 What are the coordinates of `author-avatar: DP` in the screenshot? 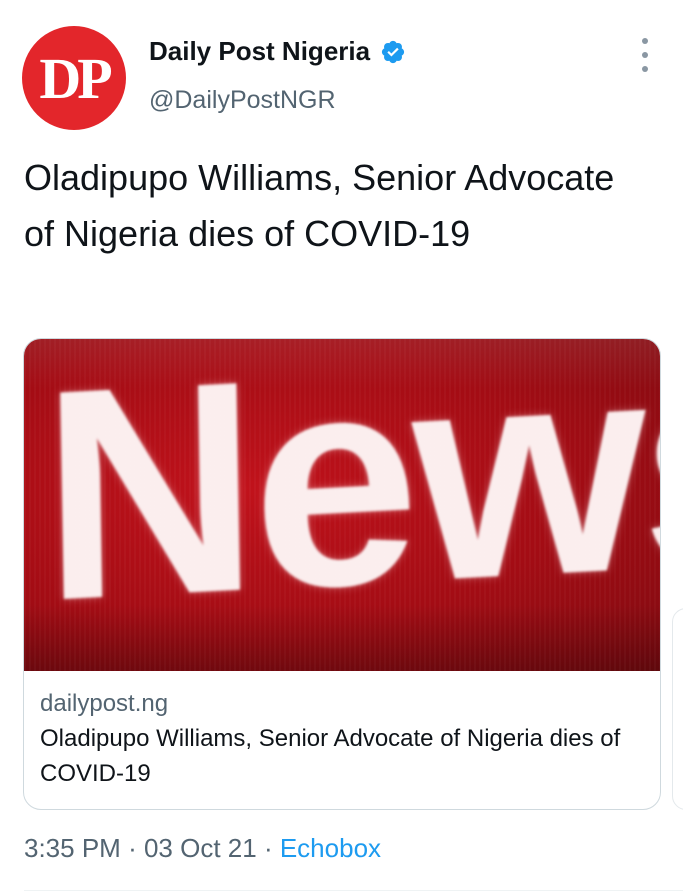 It's located at (74, 78).